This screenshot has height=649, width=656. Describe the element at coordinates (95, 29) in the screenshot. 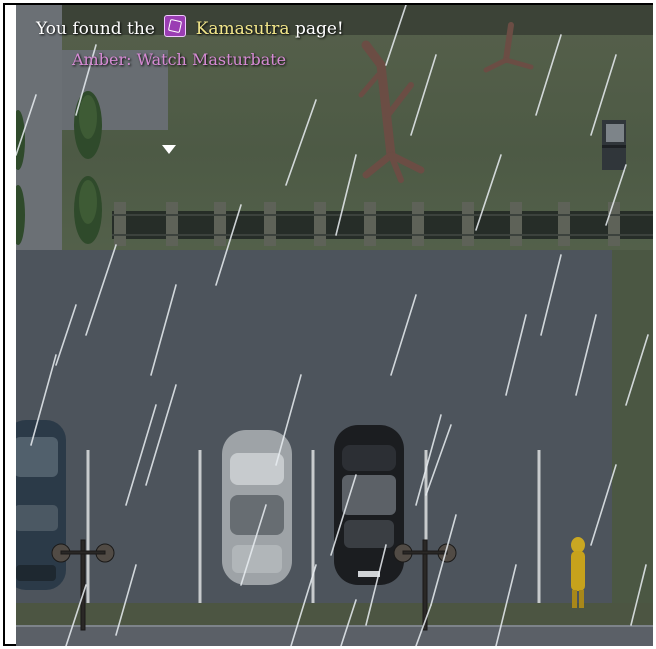

I see `notification-prefix: You found the` at that location.